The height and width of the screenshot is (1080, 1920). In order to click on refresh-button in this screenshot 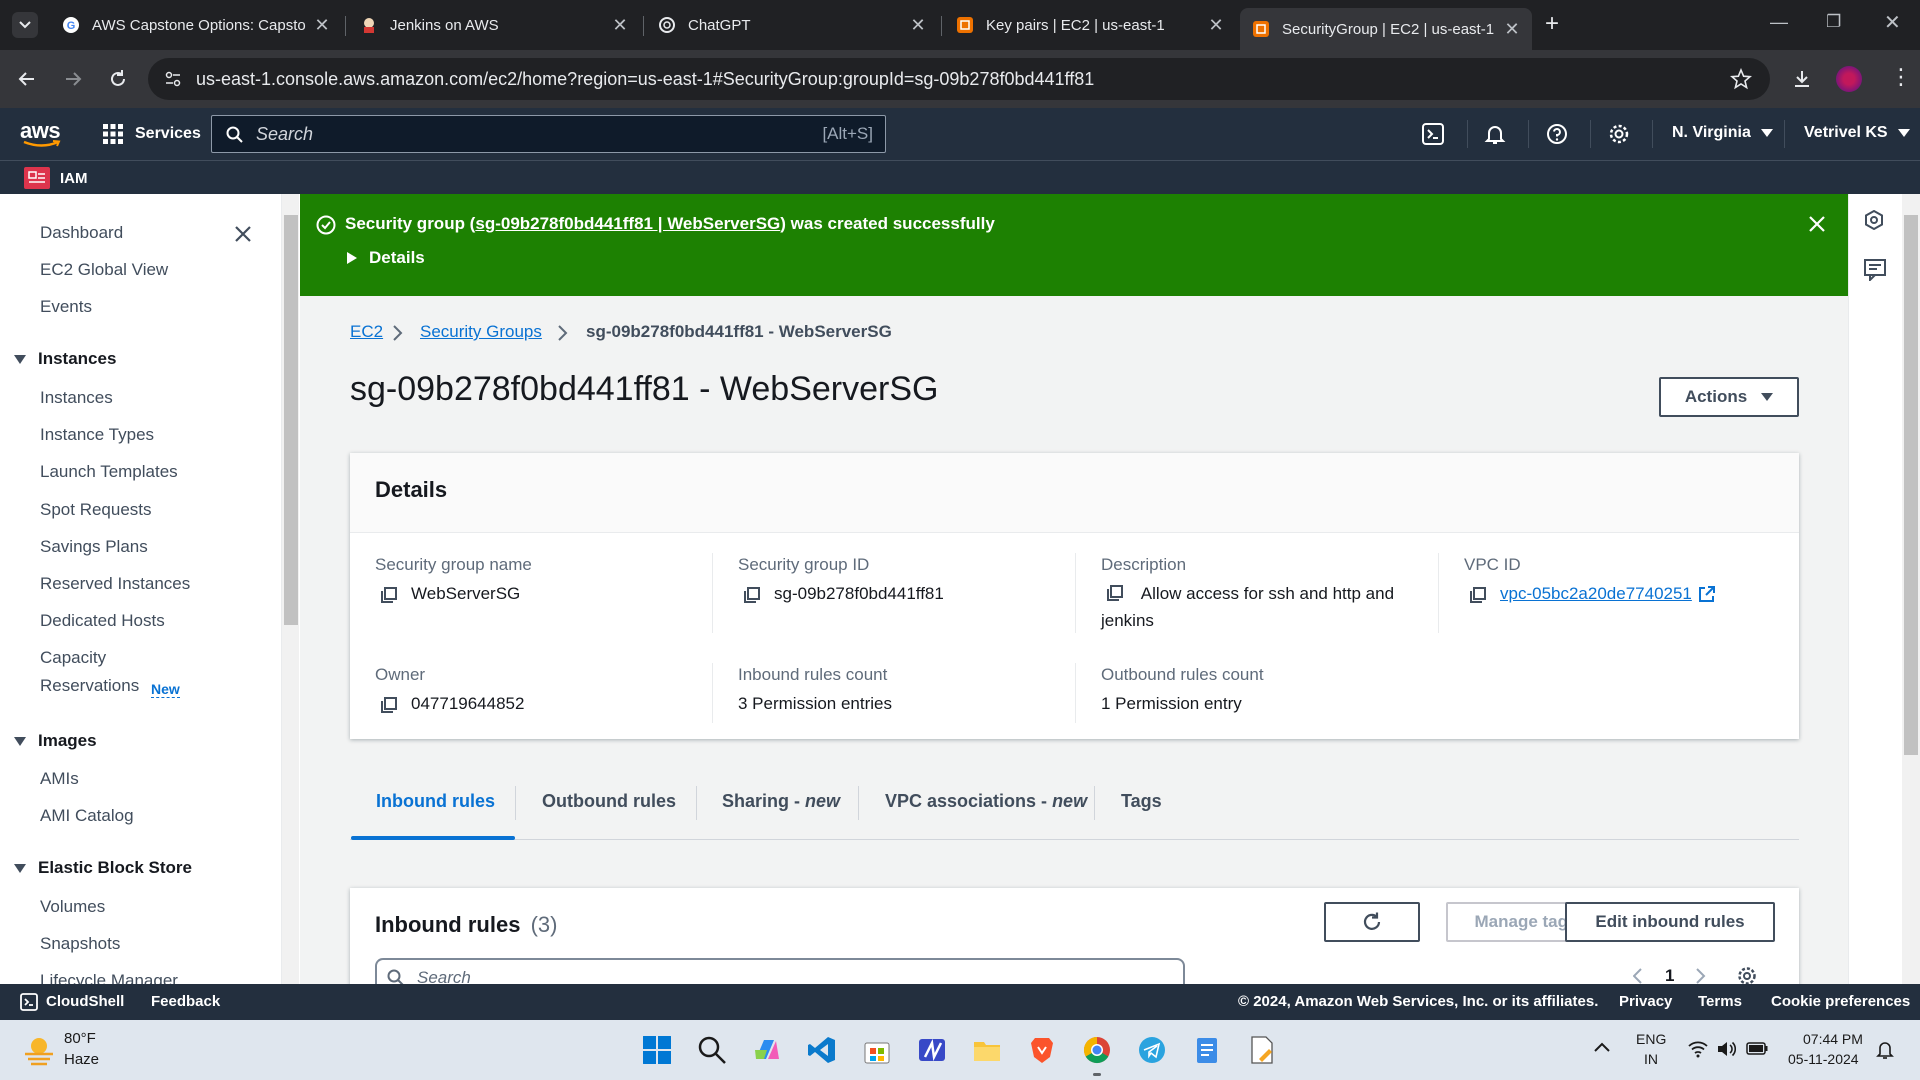, I will do `click(1372, 922)`.